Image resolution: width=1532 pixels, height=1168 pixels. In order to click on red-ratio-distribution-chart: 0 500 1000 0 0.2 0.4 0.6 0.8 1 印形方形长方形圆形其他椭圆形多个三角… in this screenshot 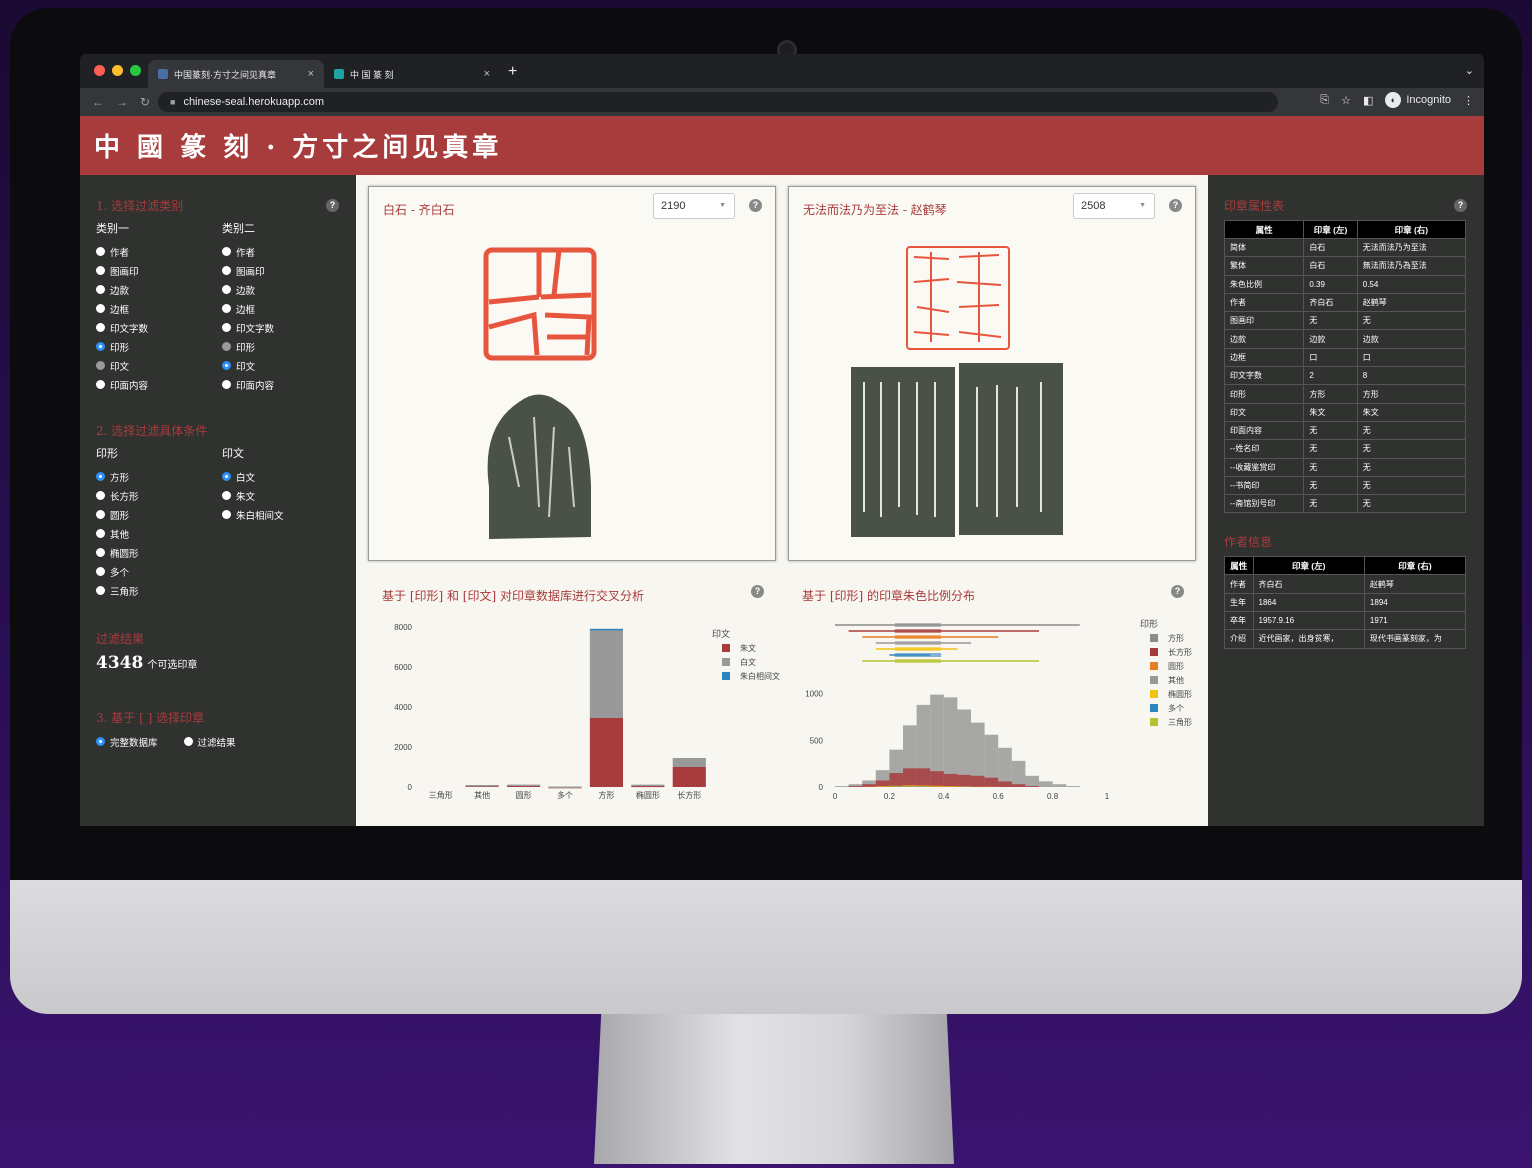, I will do `click(998, 709)`.